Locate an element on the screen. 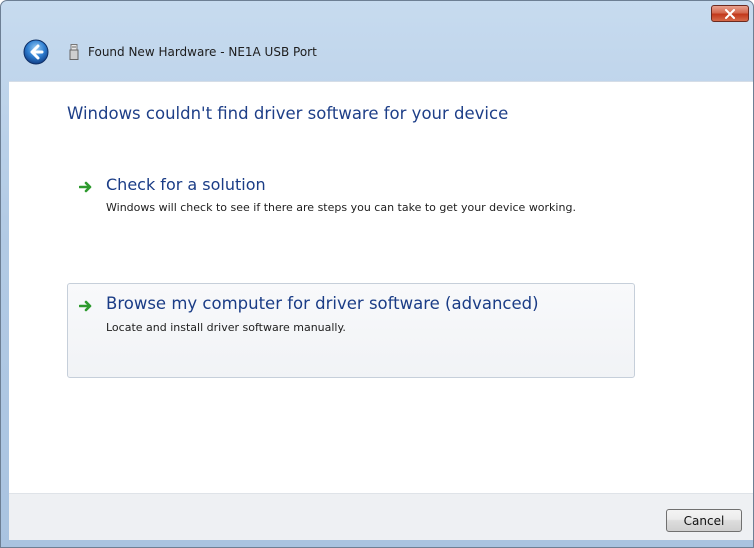 This screenshot has width=754, height=548. cancel-button: Cancel is located at coordinates (704, 520).